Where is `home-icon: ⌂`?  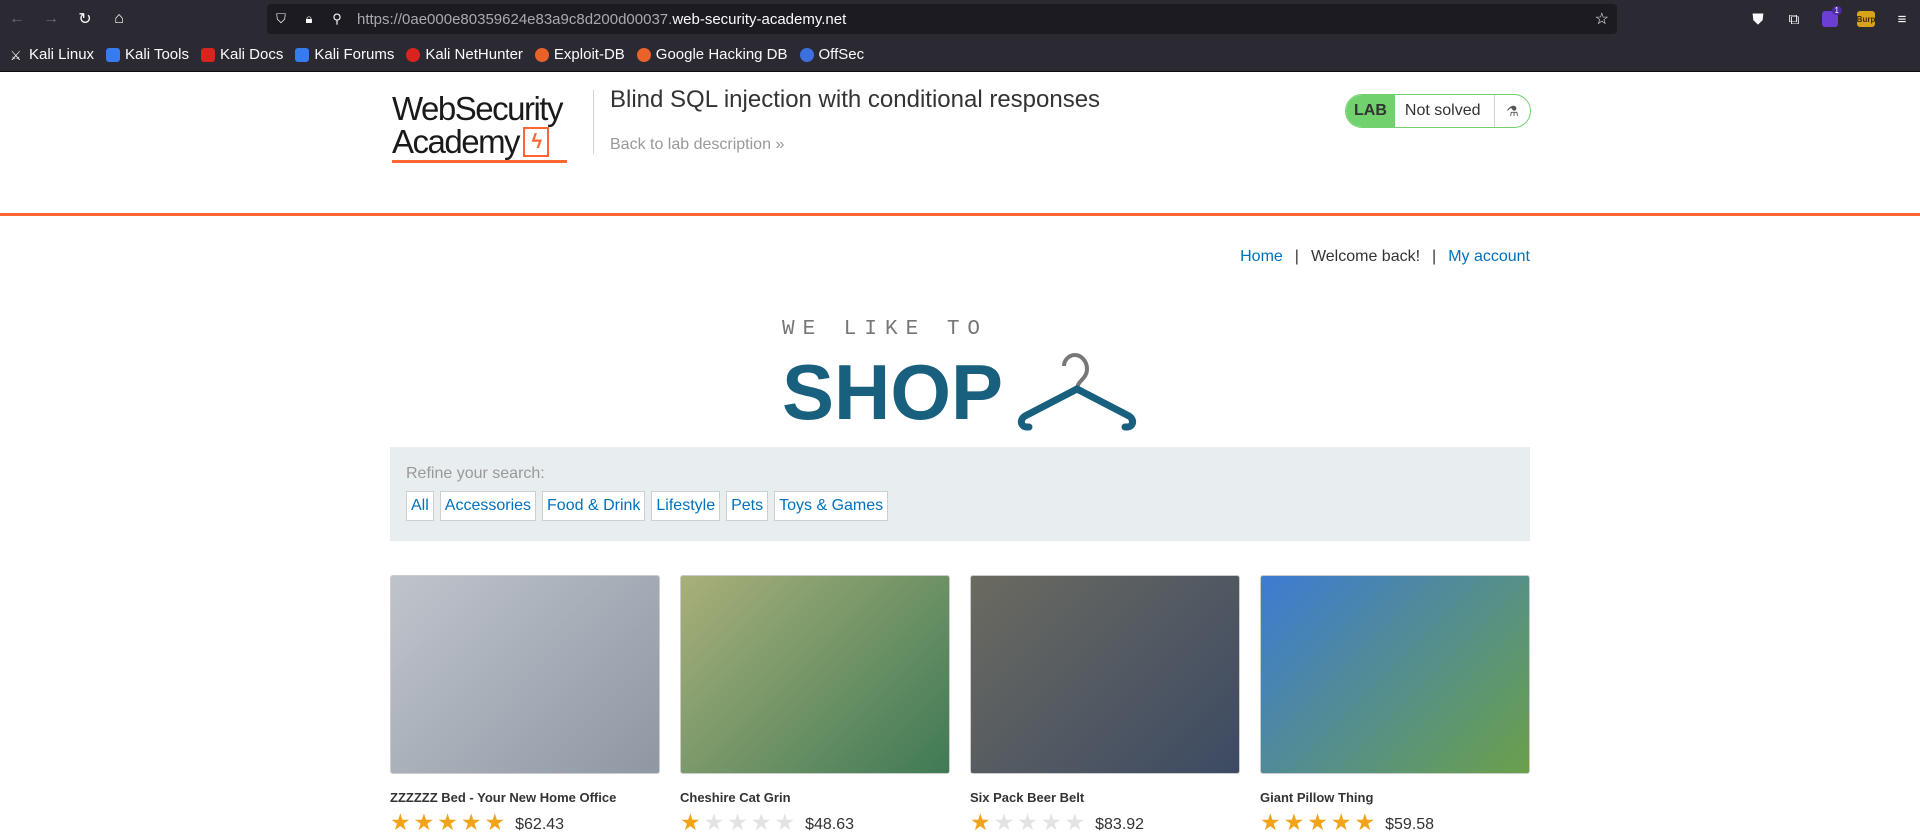
home-icon: ⌂ is located at coordinates (119, 19).